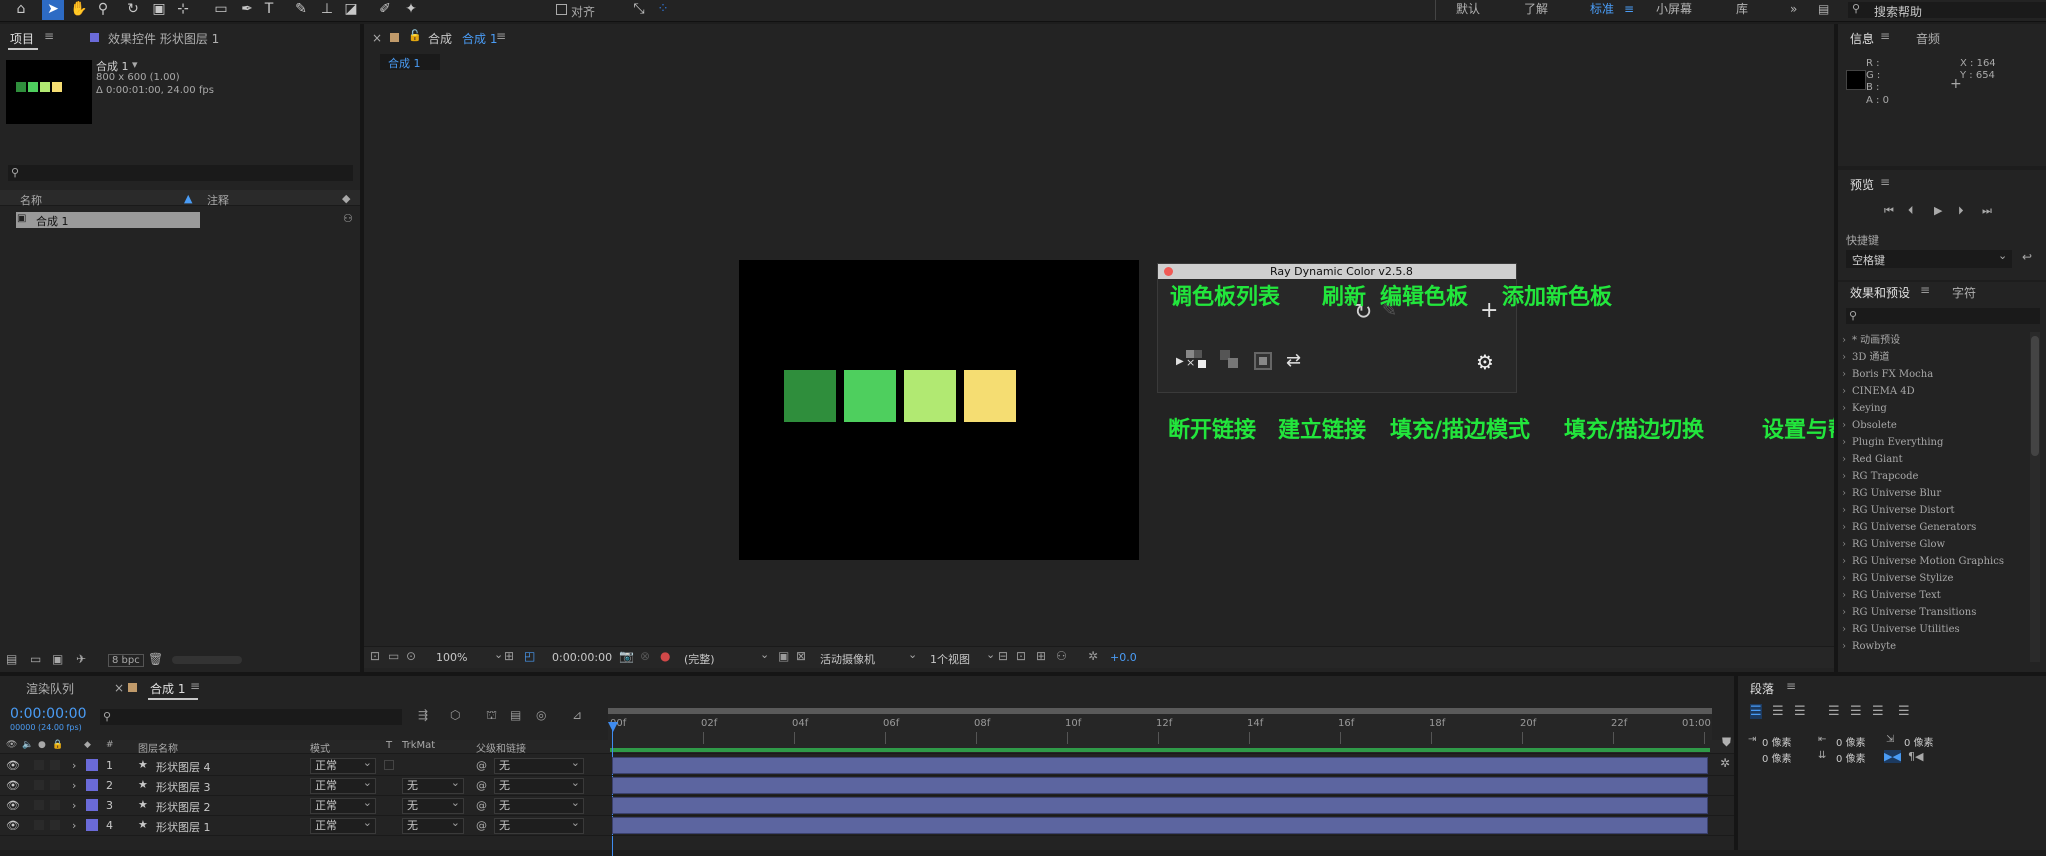 The width and height of the screenshot is (2046, 856). I want to click on resolution-select: (完整) ⌄, so click(728, 657).